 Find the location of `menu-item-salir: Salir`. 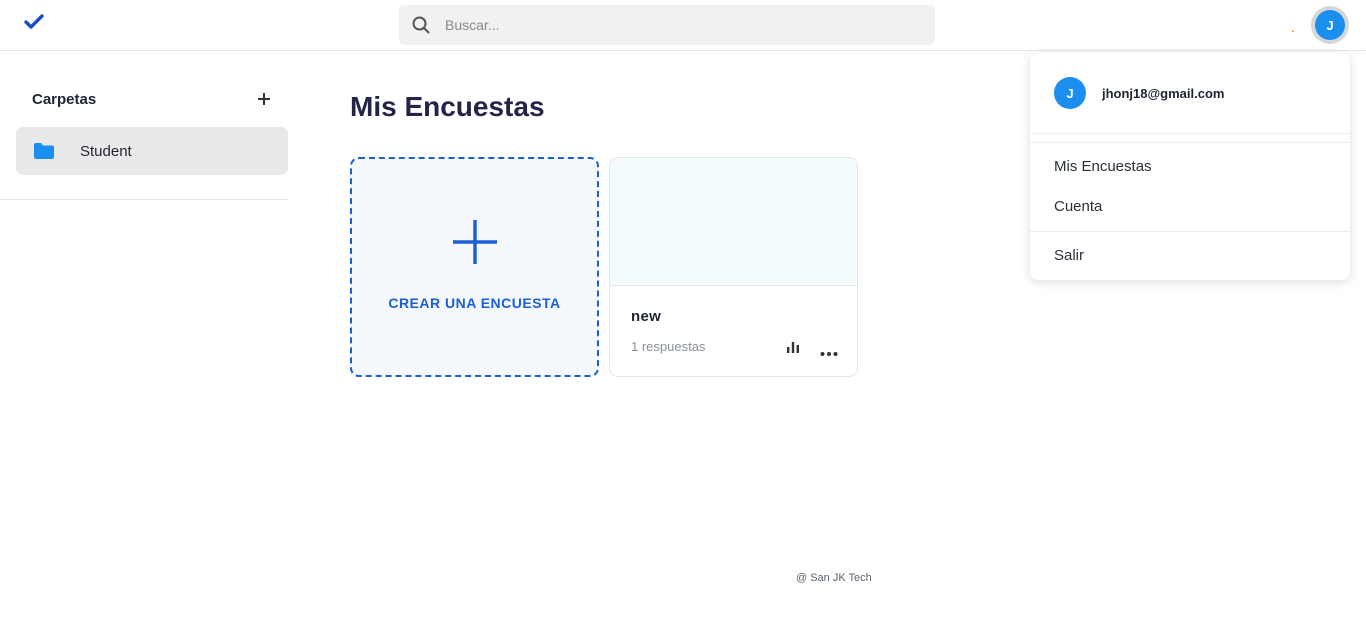

menu-item-salir: Salir is located at coordinates (1069, 255).